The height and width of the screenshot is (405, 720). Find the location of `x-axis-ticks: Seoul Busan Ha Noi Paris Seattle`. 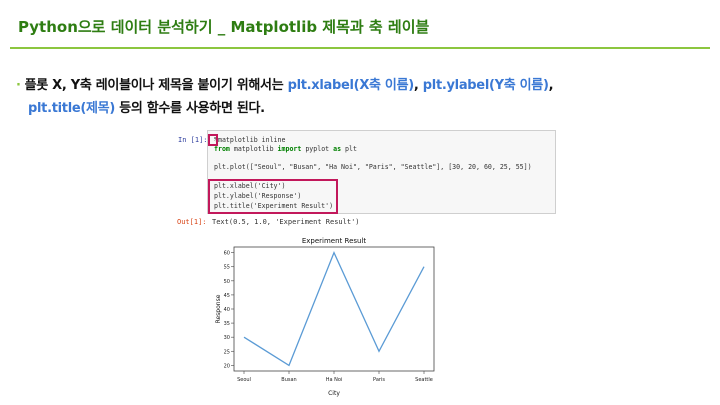

x-axis-ticks: Seoul Busan Ha Noi Paris Seattle is located at coordinates (335, 377).